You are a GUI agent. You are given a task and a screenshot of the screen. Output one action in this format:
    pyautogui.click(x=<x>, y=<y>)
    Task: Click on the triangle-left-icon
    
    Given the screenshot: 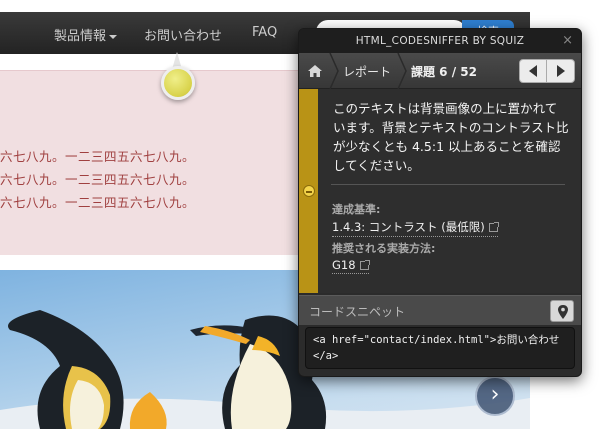 What is the action you would take?
    pyautogui.click(x=533, y=71)
    